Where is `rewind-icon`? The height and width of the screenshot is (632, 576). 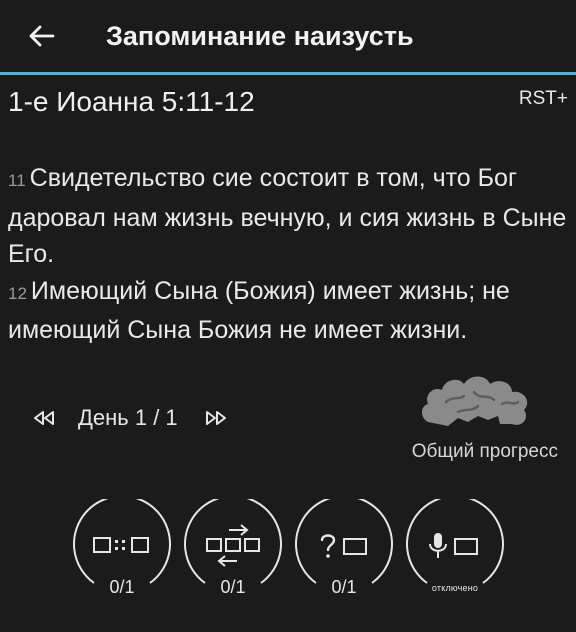 rewind-icon is located at coordinates (44, 418).